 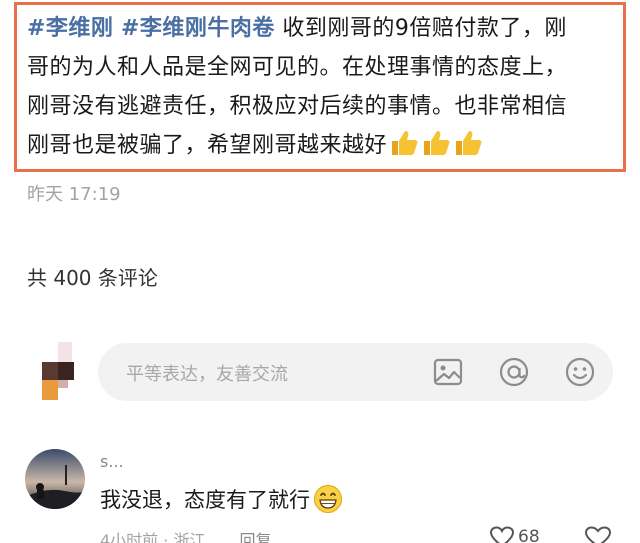 I want to click on comment-body: 我没退，态度有了就行, so click(x=205, y=500).